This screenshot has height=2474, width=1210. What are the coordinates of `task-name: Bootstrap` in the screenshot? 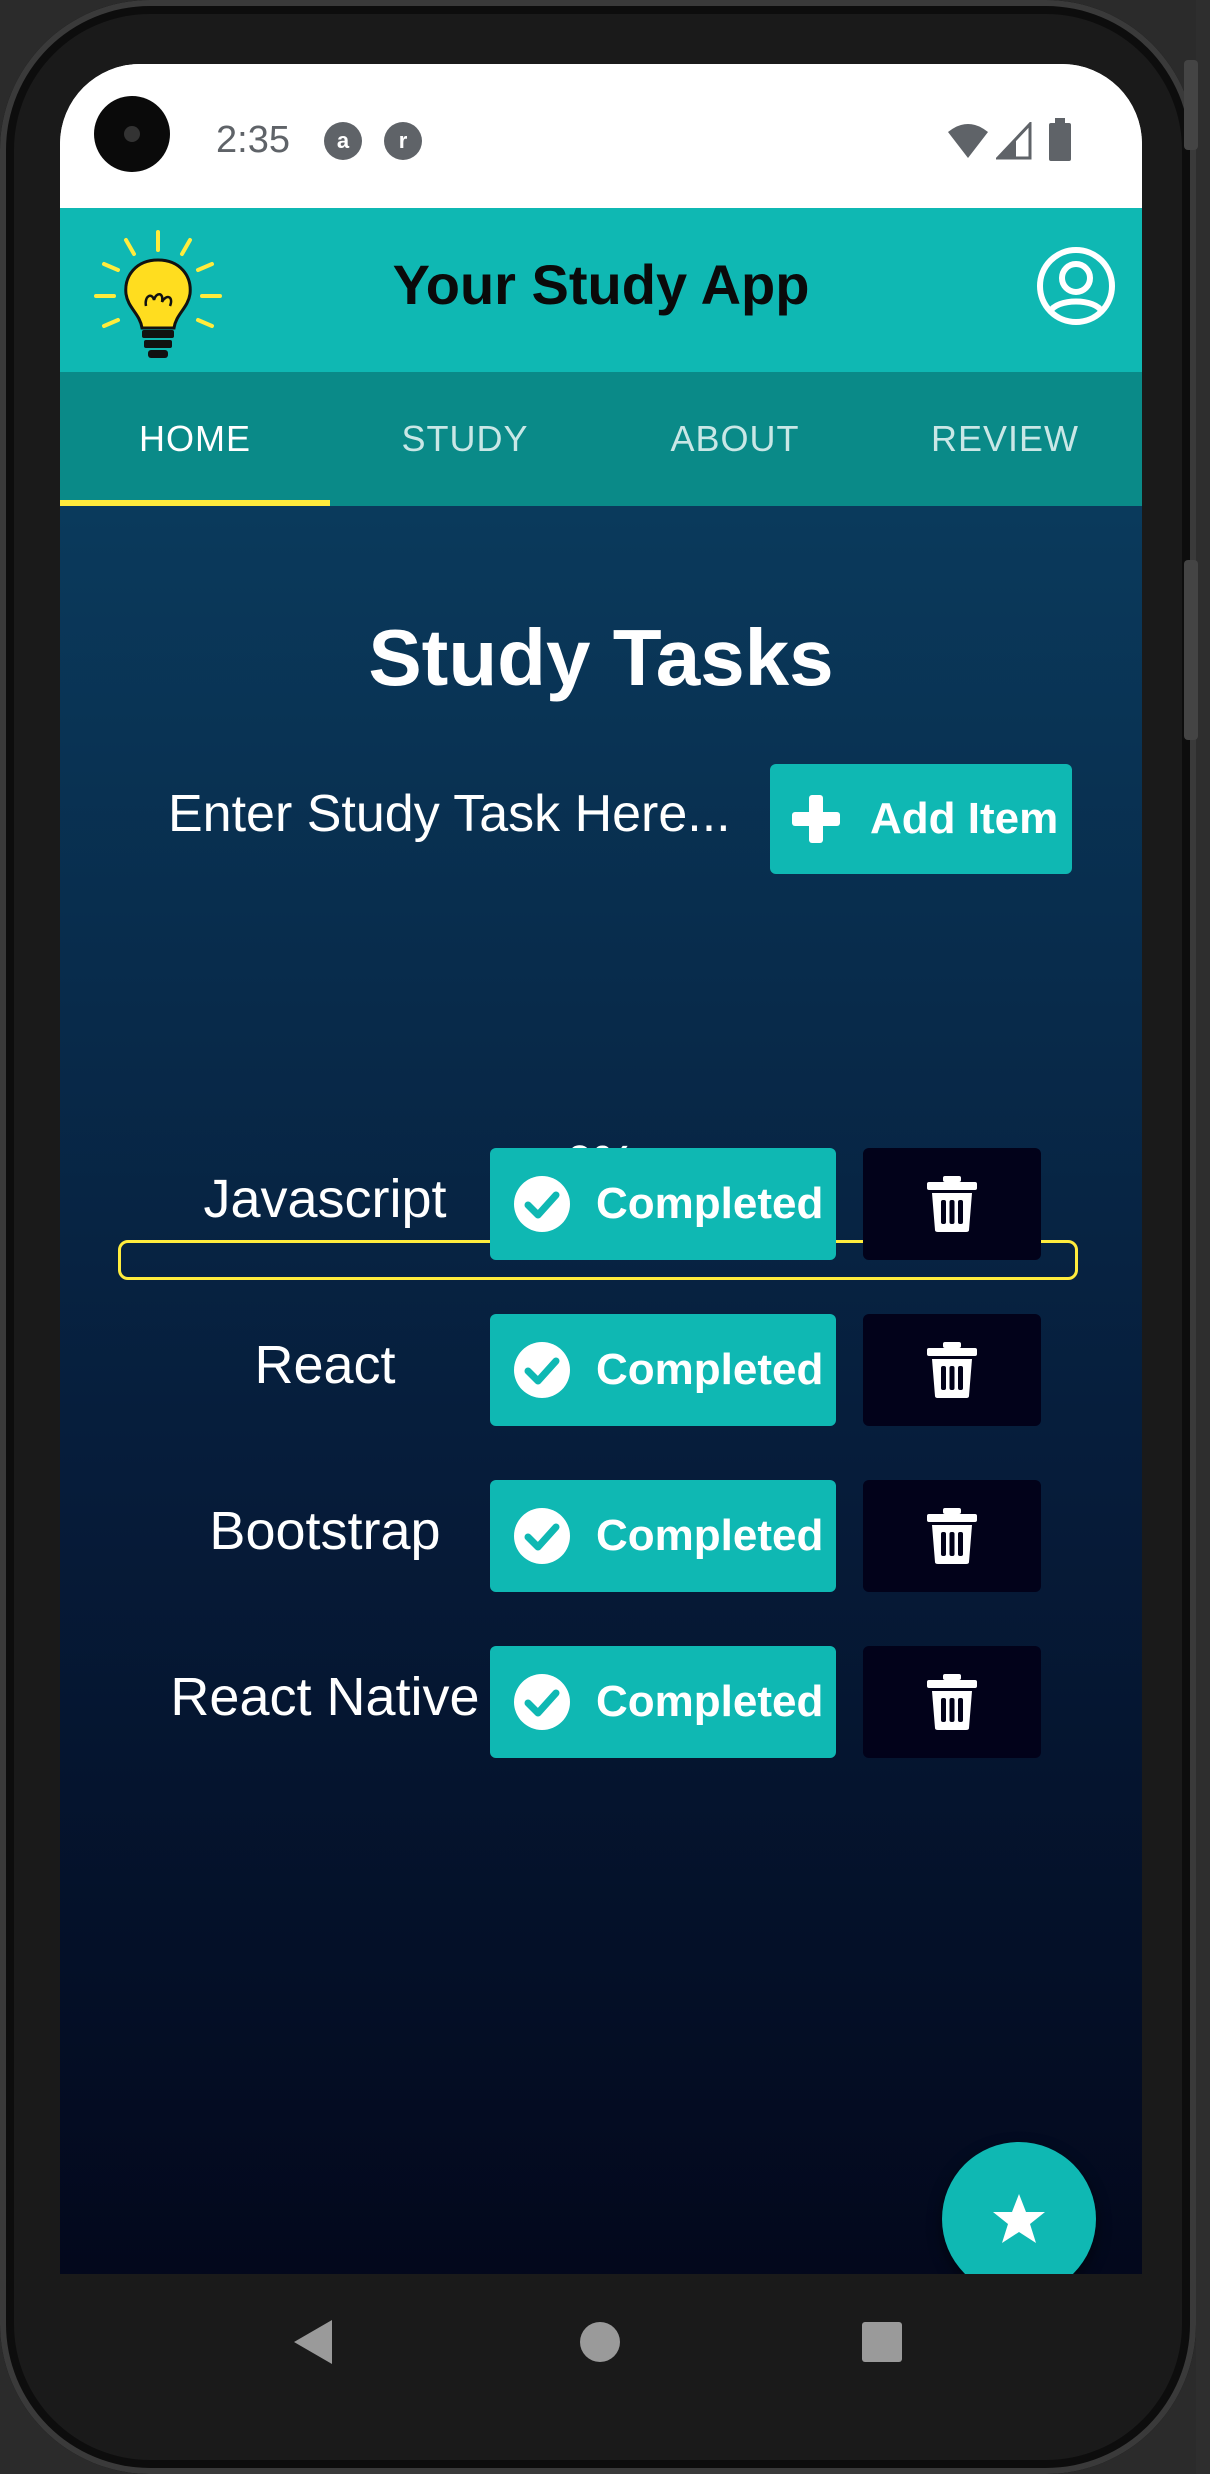 It's located at (325, 1531).